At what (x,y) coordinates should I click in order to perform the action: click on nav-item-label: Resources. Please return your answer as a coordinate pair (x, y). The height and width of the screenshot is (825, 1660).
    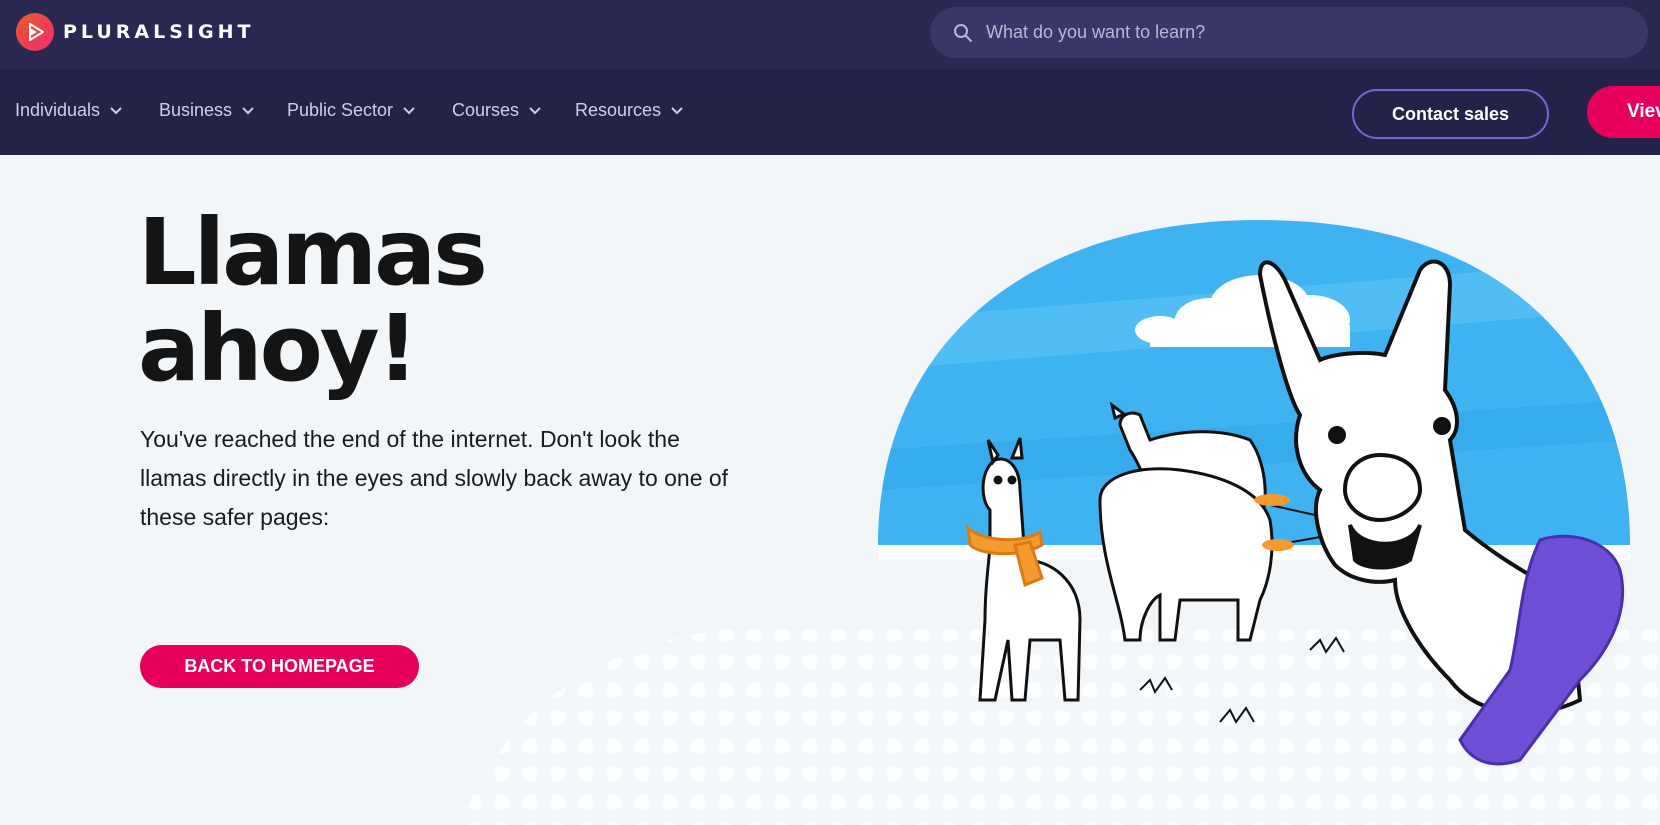
    Looking at the image, I should click on (618, 110).